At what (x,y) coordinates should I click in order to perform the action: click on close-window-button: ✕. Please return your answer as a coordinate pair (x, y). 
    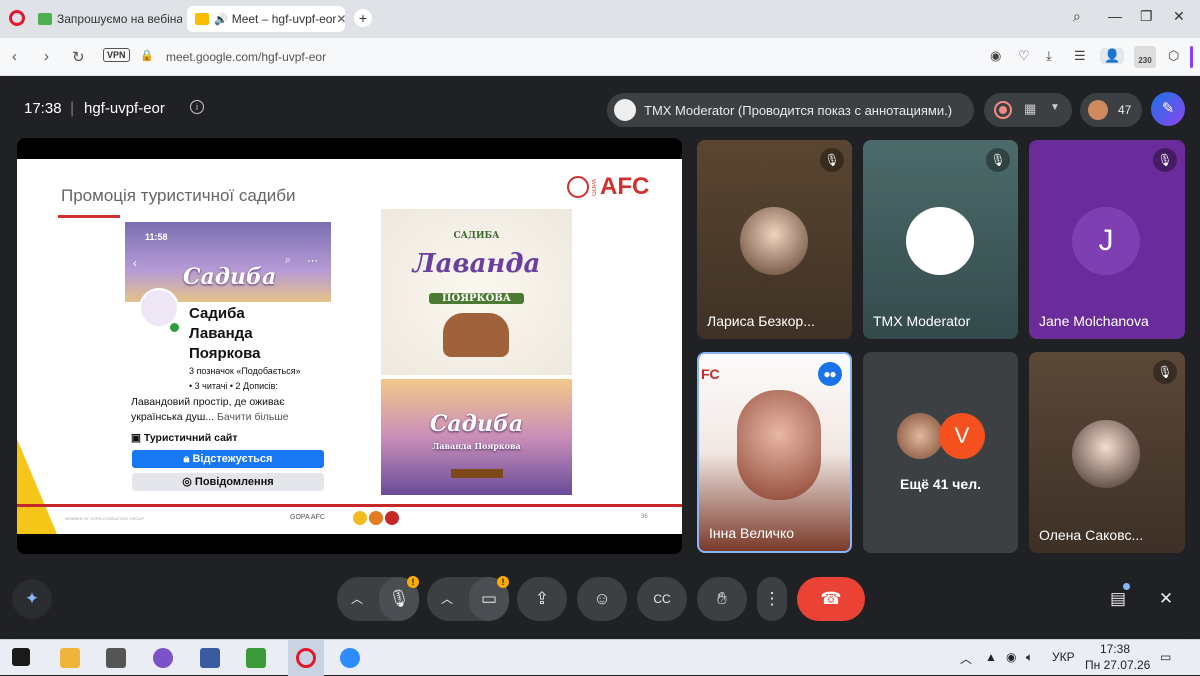
    Looking at the image, I should click on (1179, 16).